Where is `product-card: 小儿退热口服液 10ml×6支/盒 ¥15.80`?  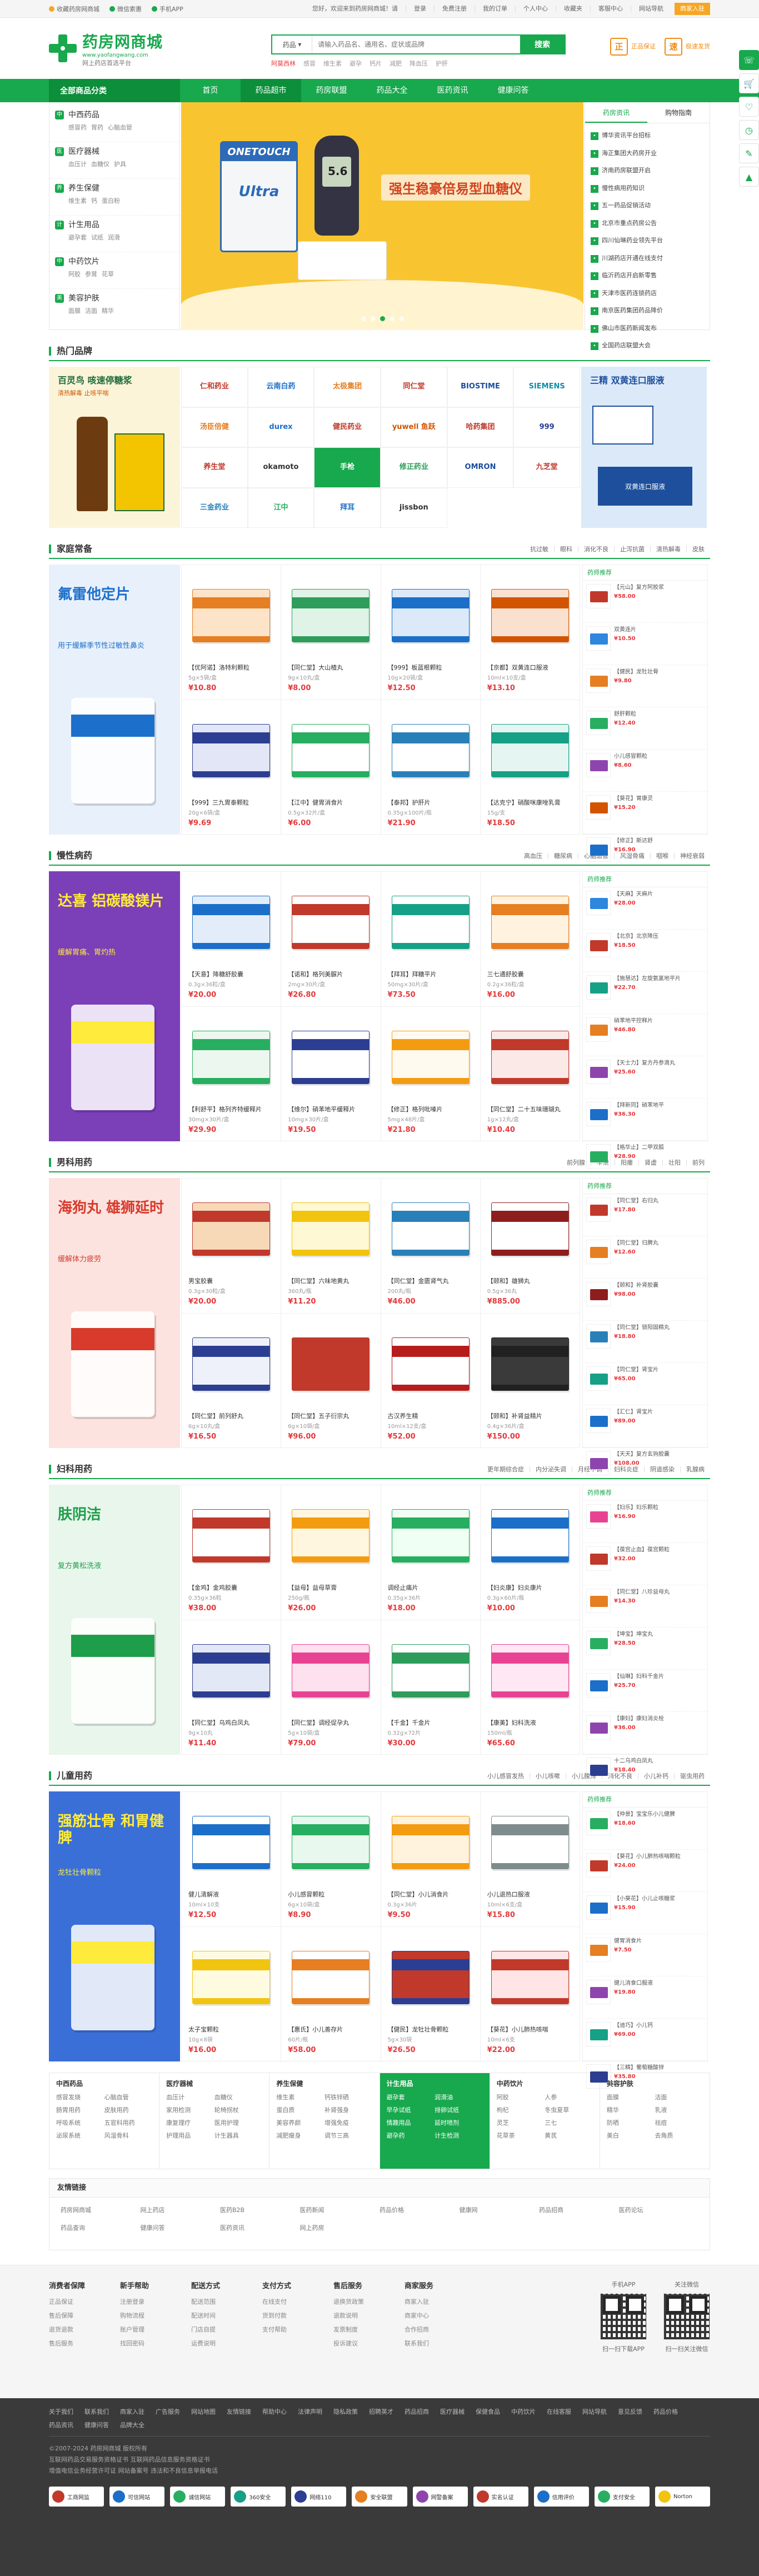
product-card: 小儿退热口服液 10ml×6支/盒 ¥15.80 is located at coordinates (530, 1859).